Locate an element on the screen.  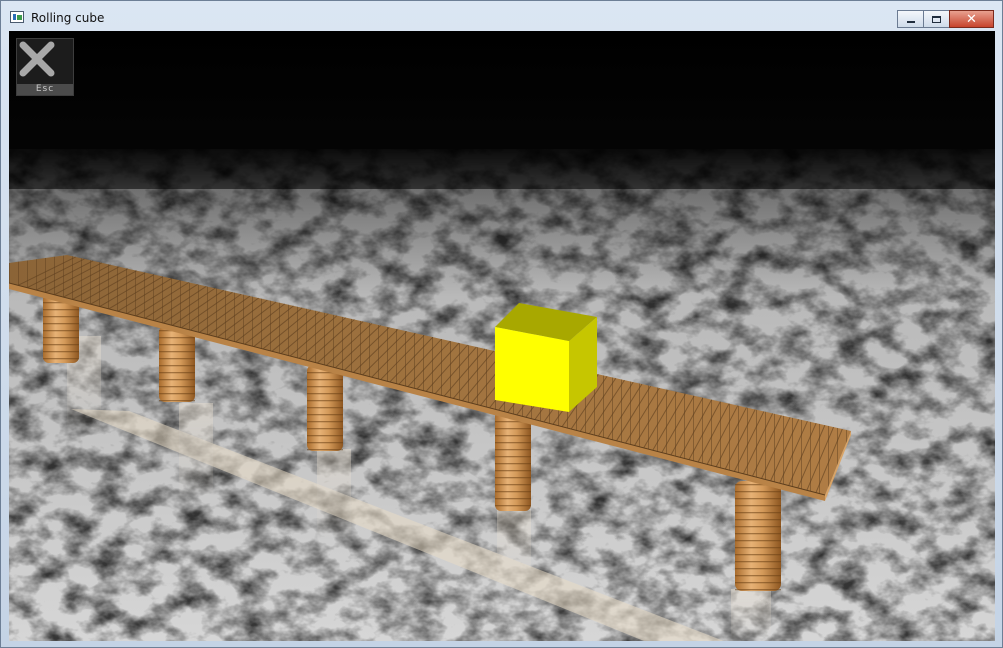
esc-label: Esc is located at coordinates (45, 89).